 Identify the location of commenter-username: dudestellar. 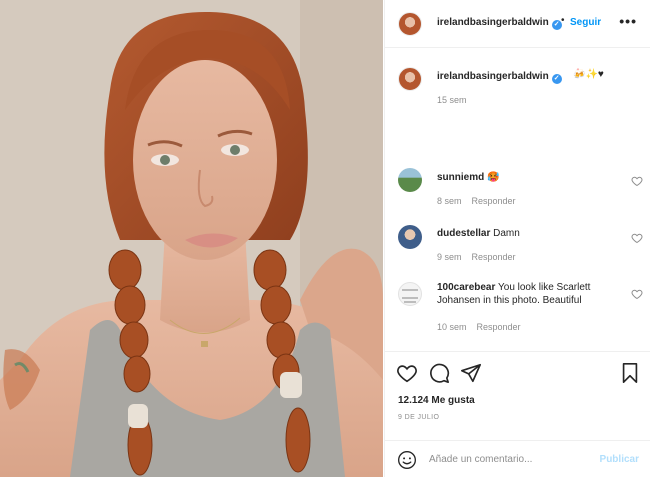
(463, 233).